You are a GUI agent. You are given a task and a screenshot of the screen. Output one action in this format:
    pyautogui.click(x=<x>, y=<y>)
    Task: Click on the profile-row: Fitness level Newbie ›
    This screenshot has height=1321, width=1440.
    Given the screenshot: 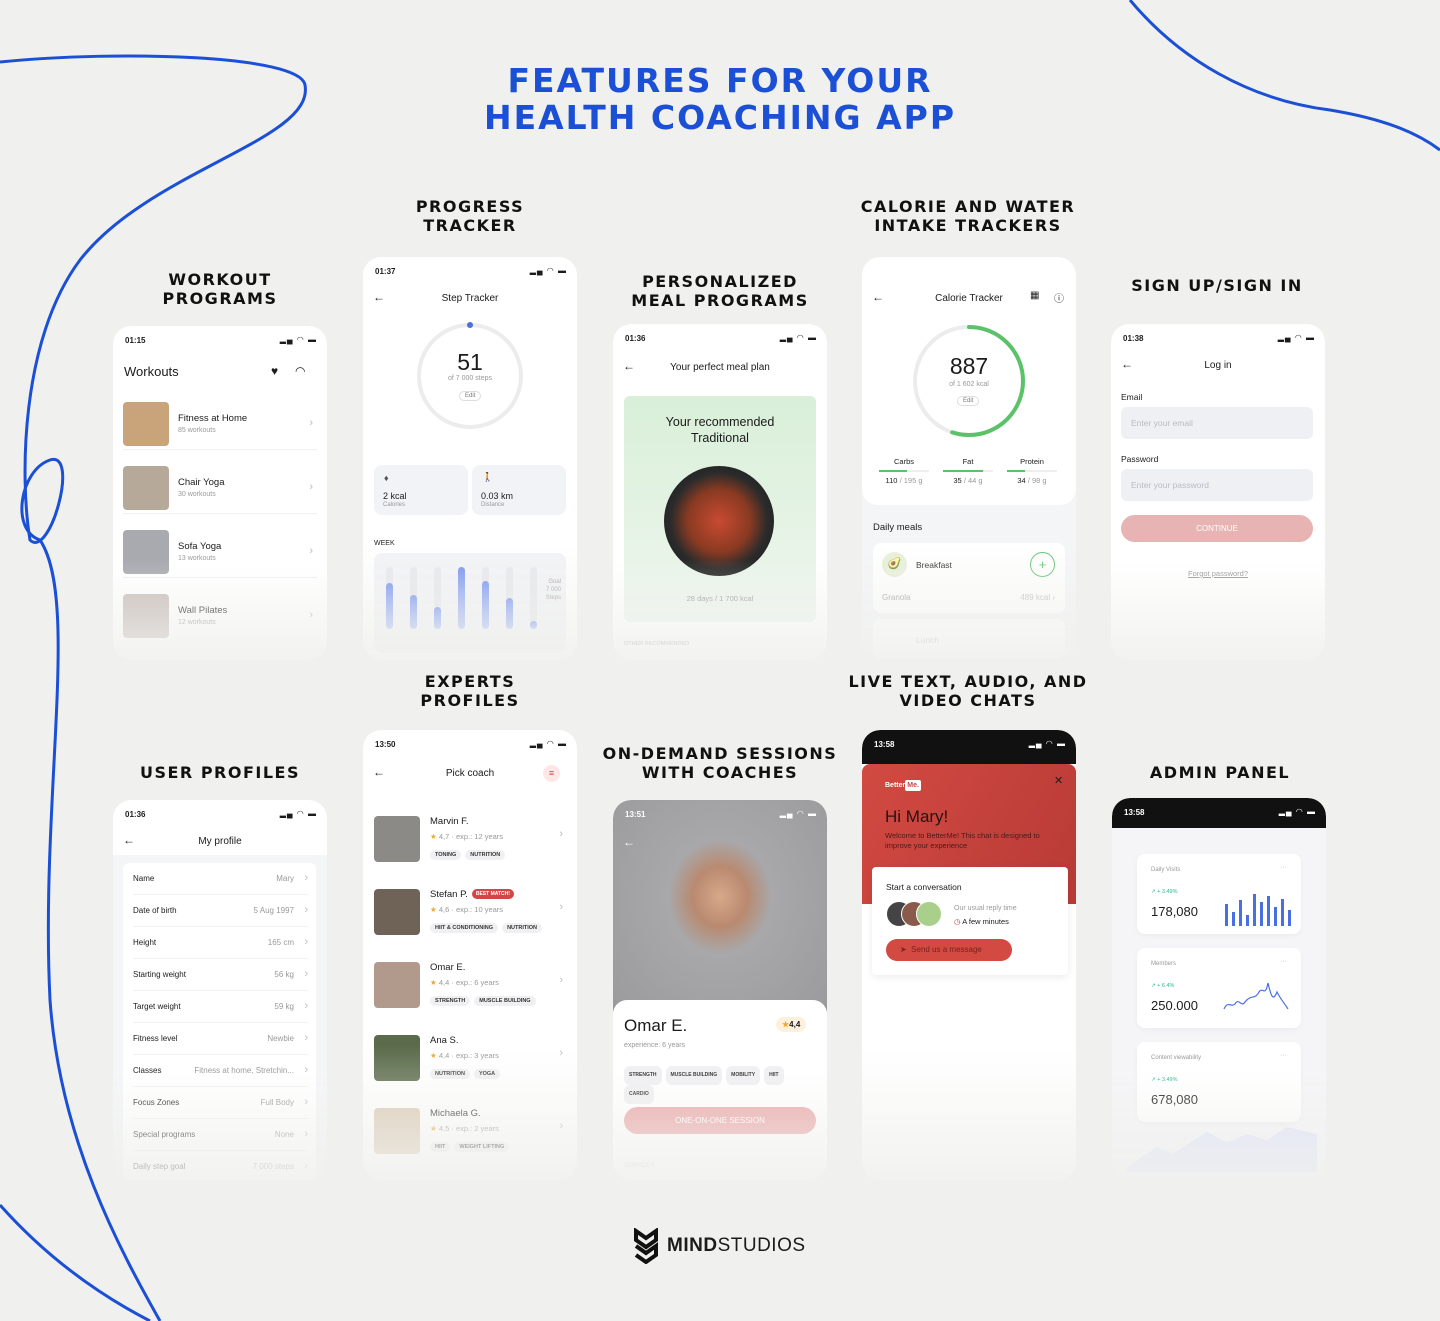 What is the action you would take?
    pyautogui.click(x=220, y=1039)
    